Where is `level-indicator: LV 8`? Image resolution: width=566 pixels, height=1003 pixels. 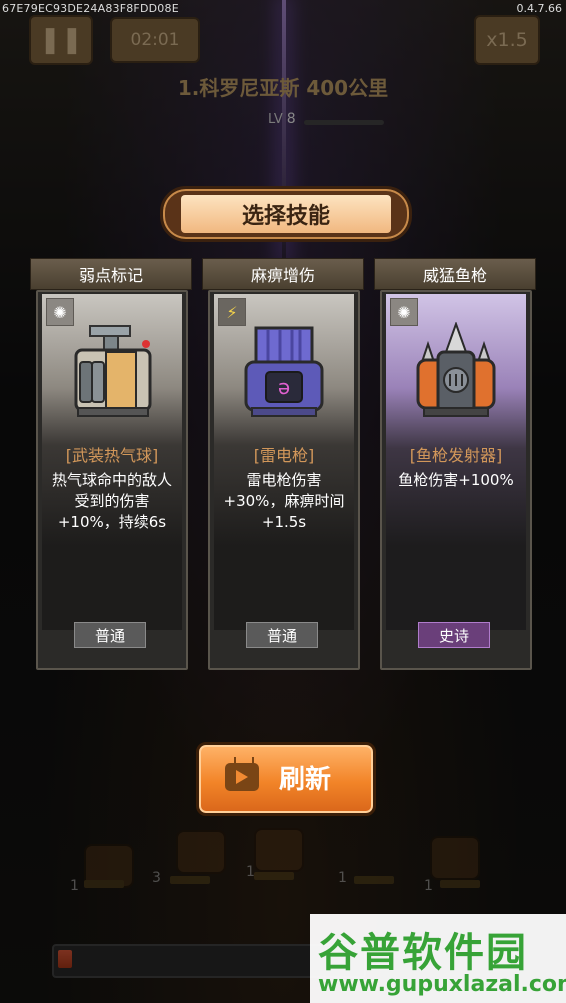
level-indicator: LV 8 is located at coordinates (282, 119).